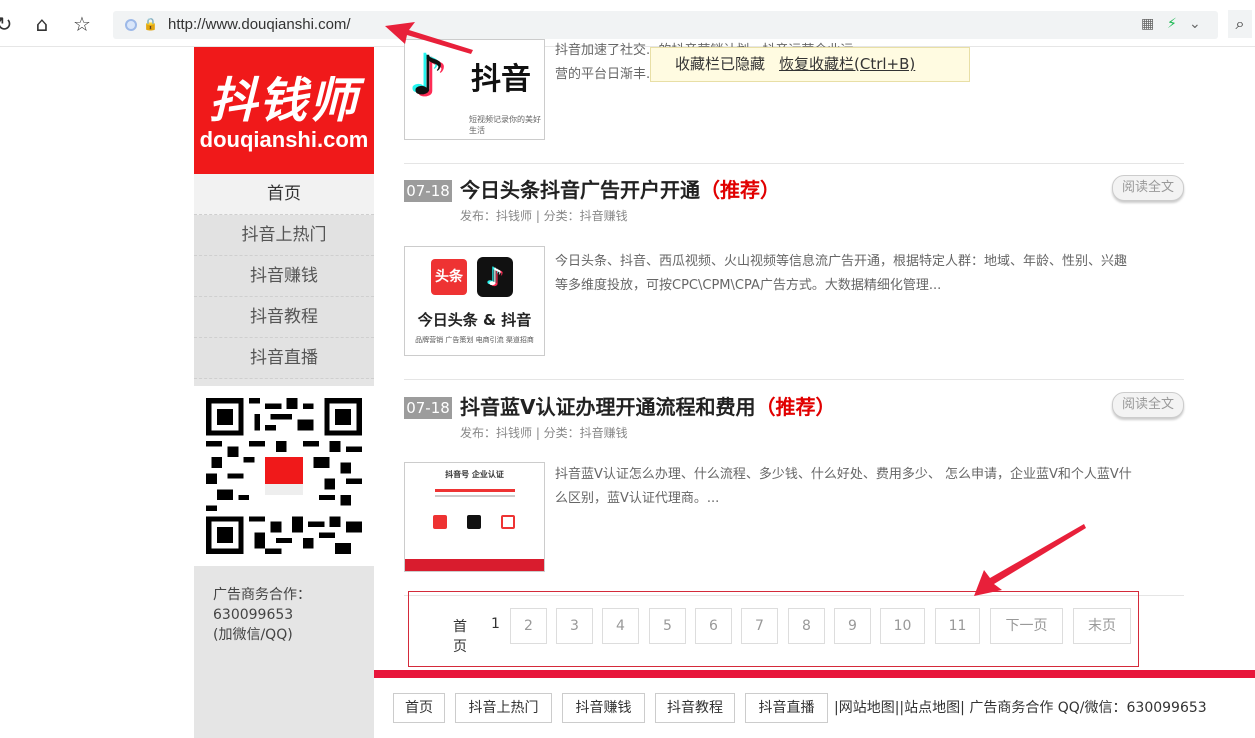  I want to click on article-thumbnail-bluev: 抖音号 企业认证, so click(474, 517).